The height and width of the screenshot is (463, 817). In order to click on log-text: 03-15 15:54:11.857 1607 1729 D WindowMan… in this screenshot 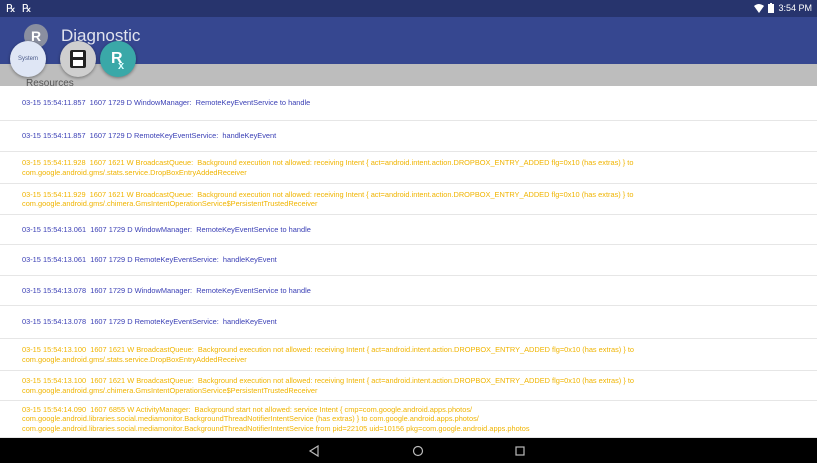, I will do `click(166, 103)`.